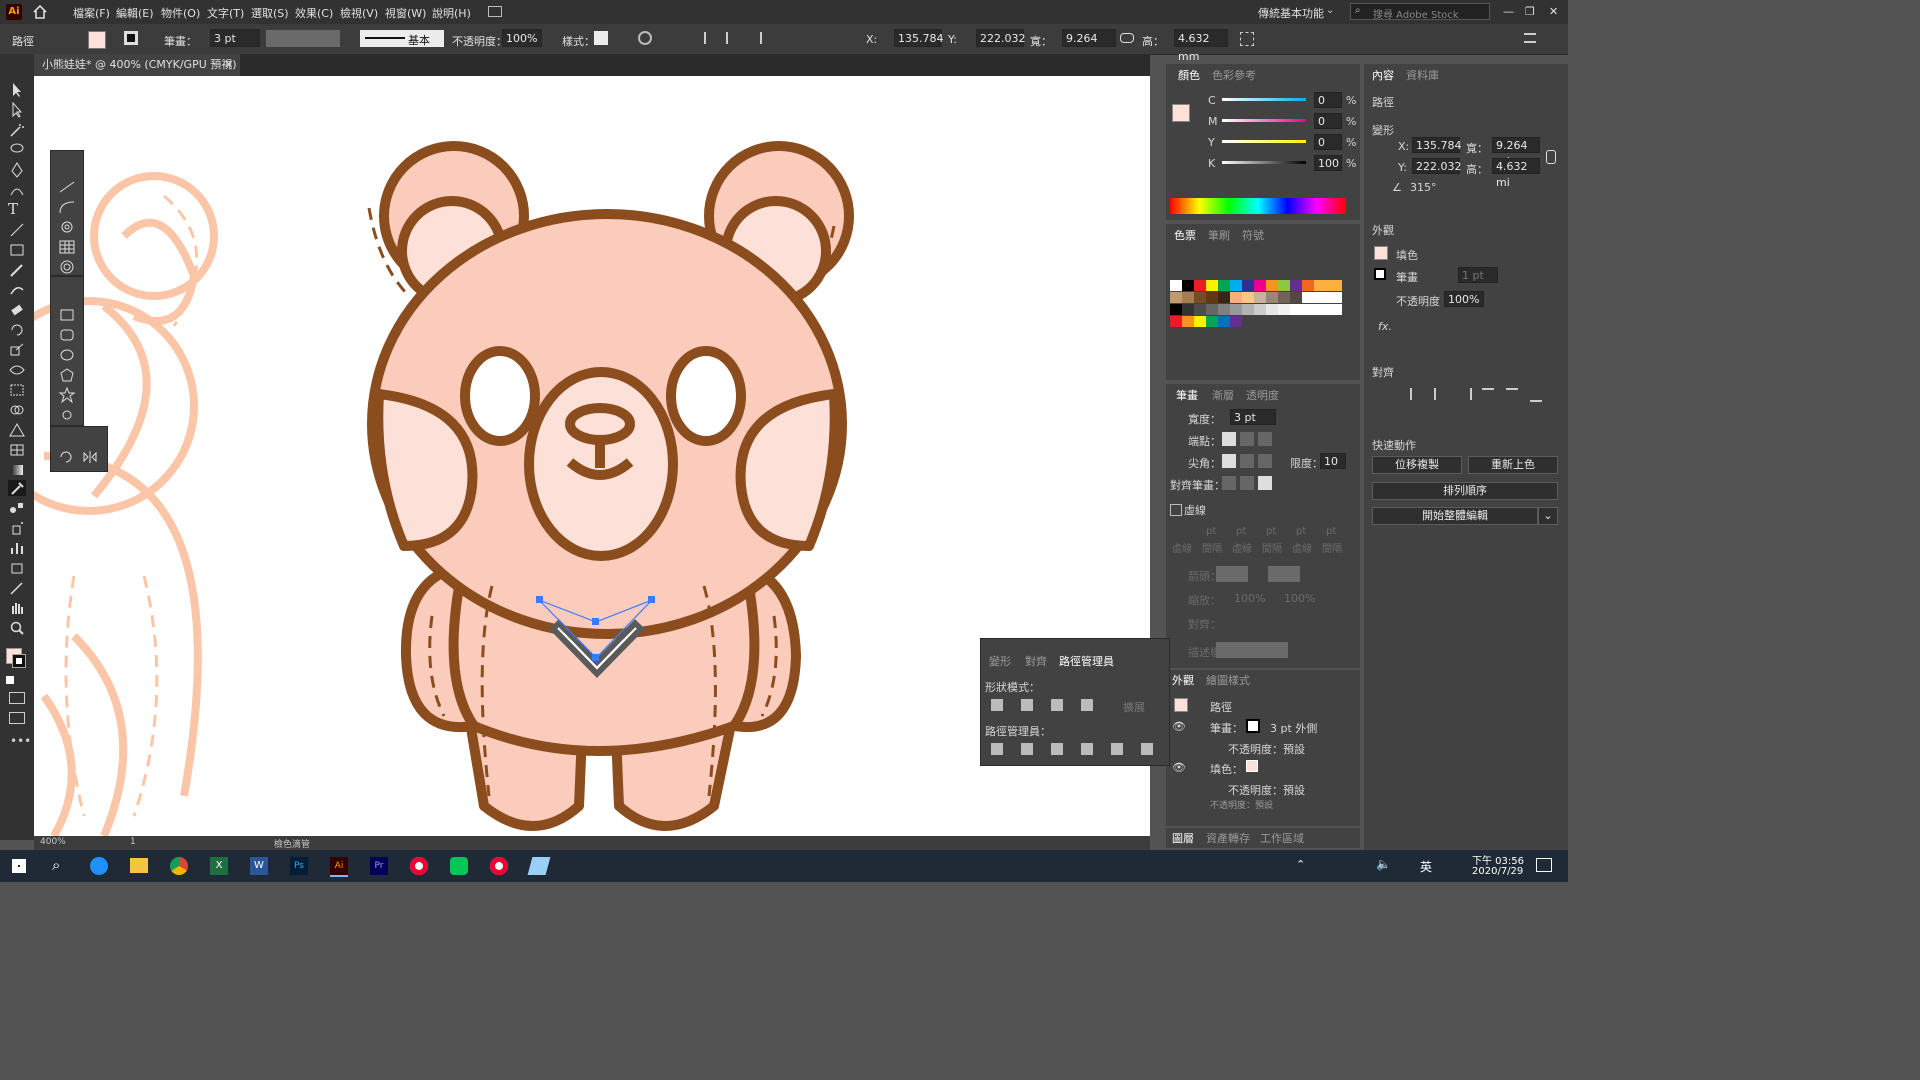 The height and width of the screenshot is (1080, 1920). Describe the element at coordinates (1087, 749) in the screenshot. I see `crop-button` at that location.